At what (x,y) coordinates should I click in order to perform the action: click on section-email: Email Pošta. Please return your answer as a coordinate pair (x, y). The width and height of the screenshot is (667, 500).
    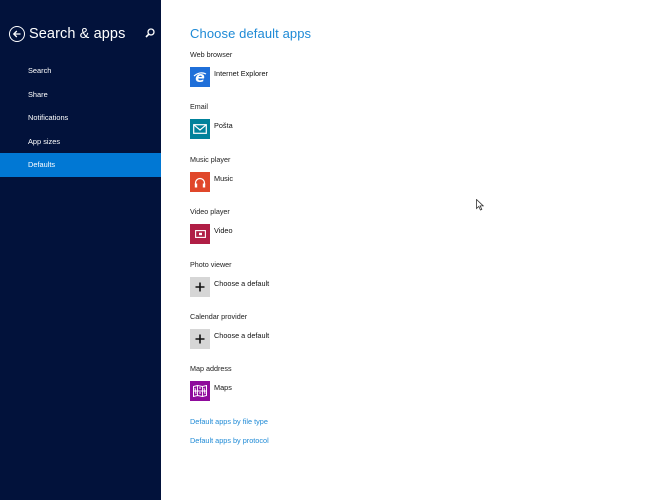
    Looking at the image, I should click on (340, 120).